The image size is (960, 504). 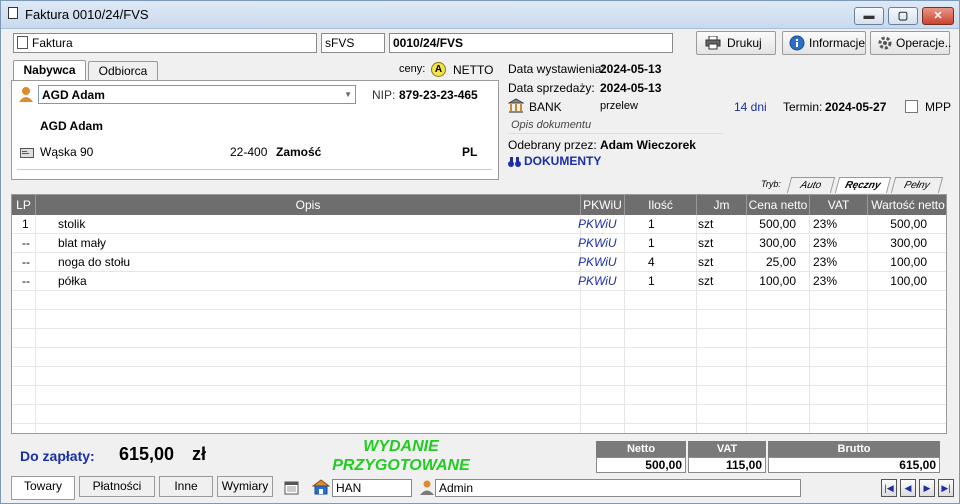 What do you see at coordinates (661, 205) in the screenshot?
I see `col-quantity: Ilość` at bounding box center [661, 205].